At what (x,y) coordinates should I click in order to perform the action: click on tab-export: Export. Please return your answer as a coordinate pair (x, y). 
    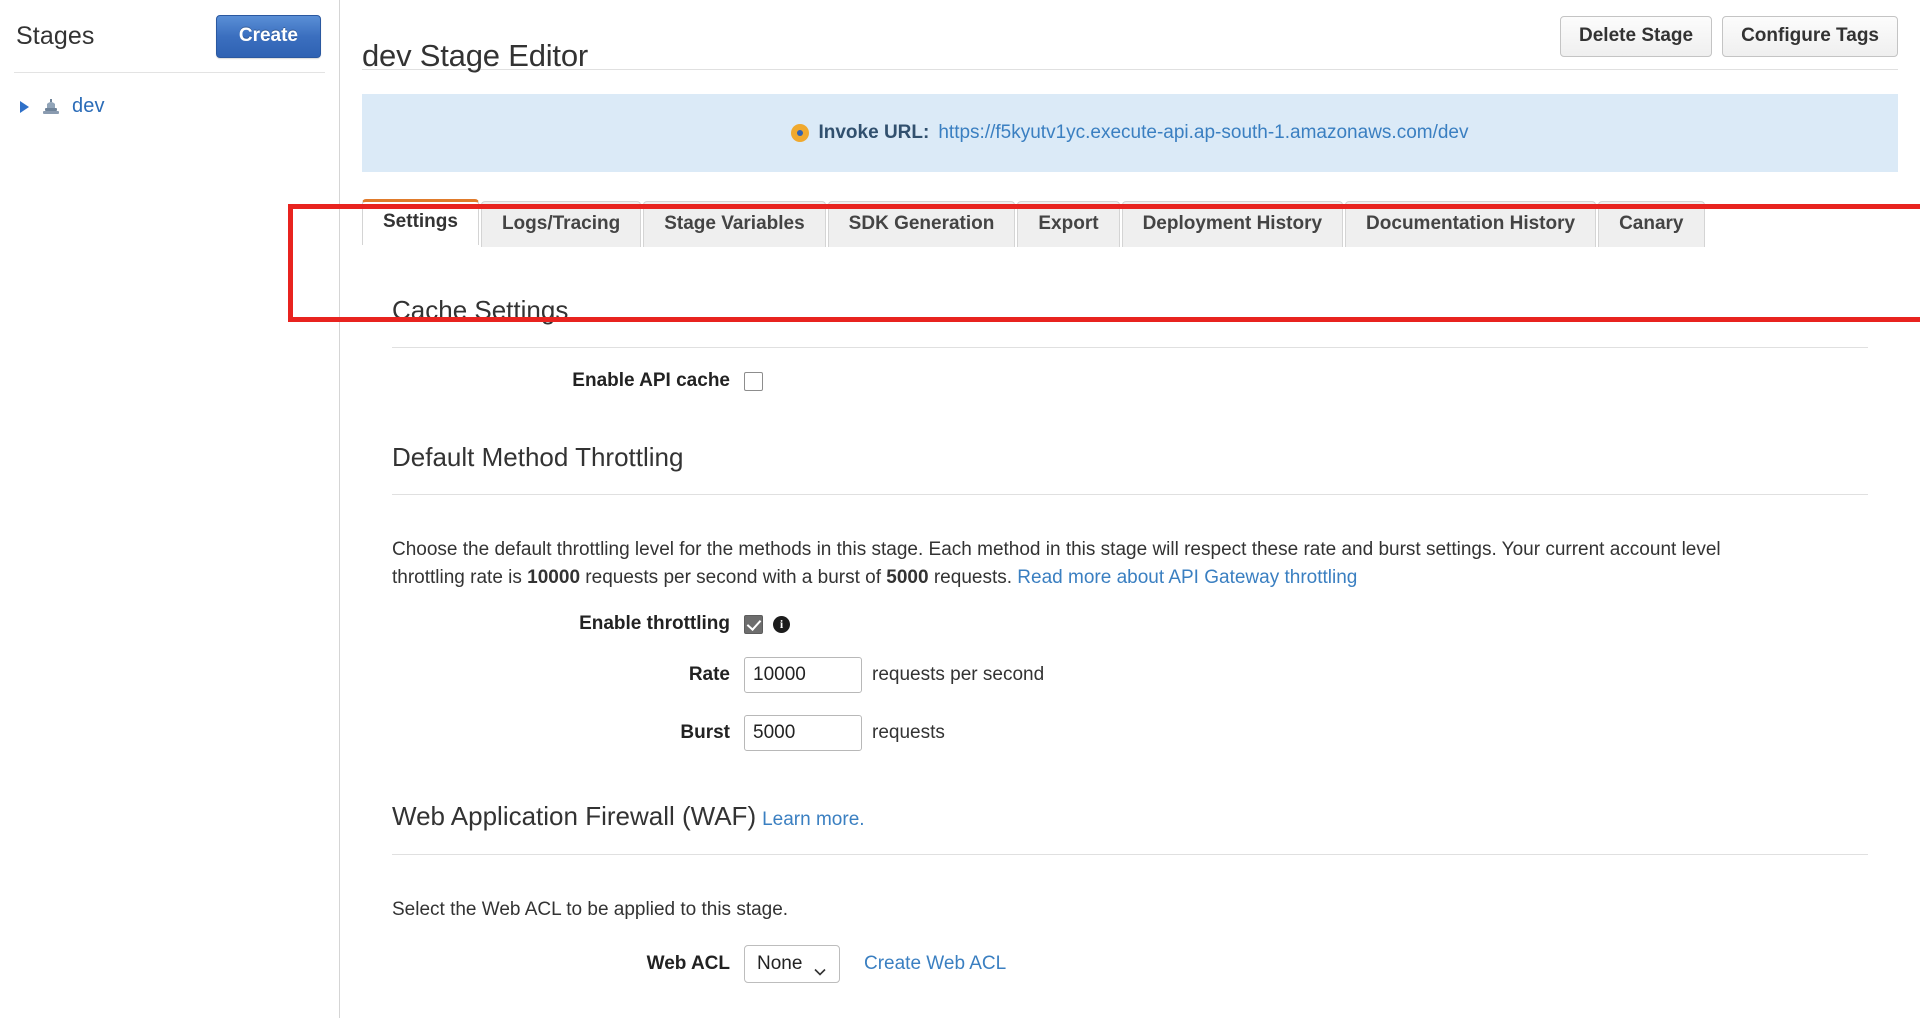
    Looking at the image, I should click on (1068, 224).